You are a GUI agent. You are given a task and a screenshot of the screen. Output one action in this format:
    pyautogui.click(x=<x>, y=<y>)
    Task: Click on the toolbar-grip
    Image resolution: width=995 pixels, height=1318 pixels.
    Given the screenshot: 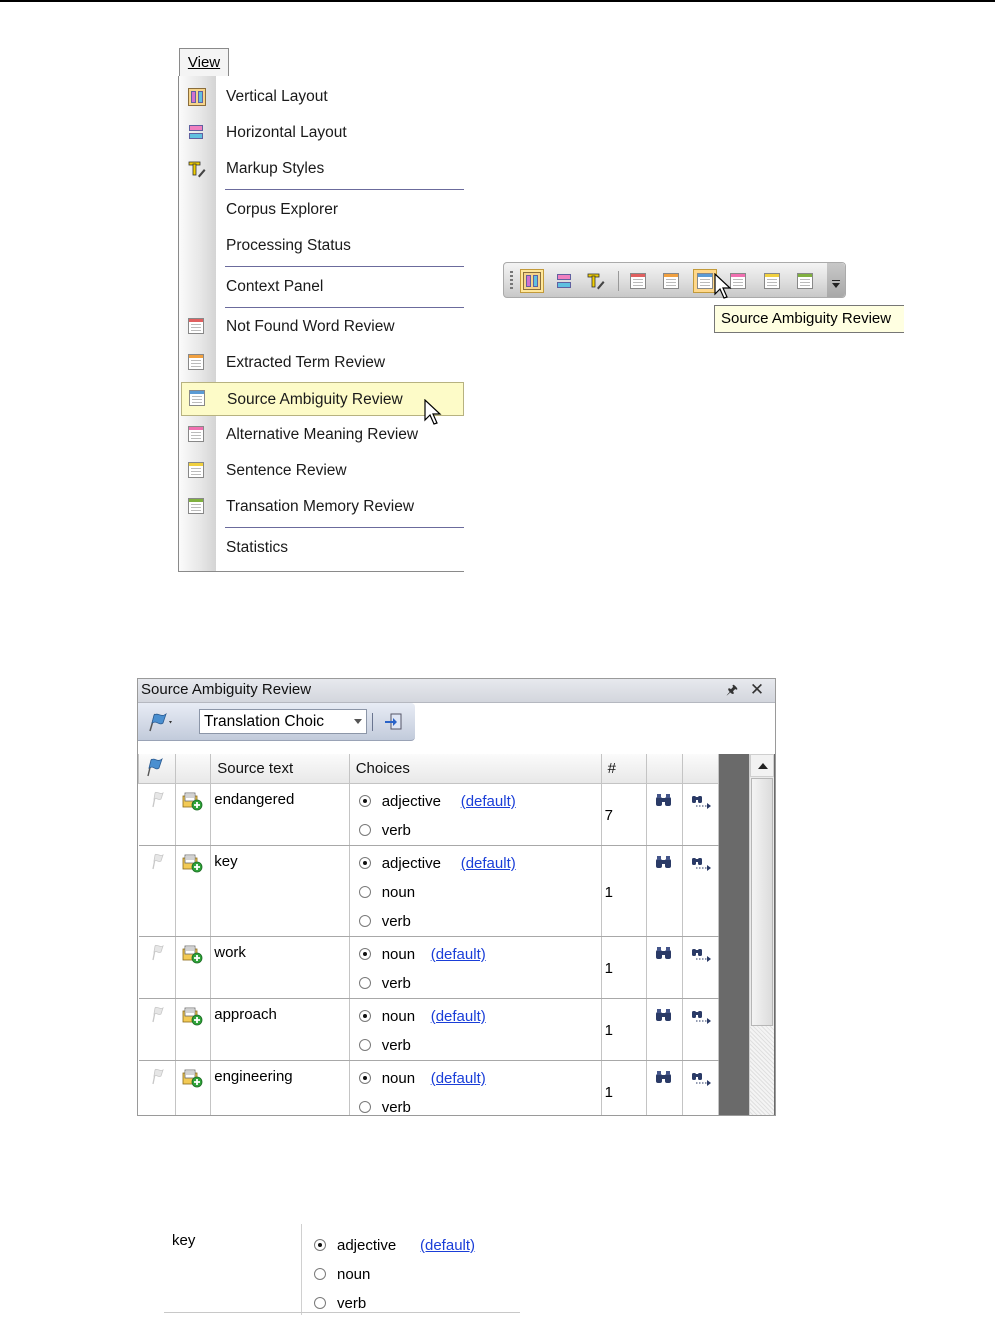 What is the action you would take?
    pyautogui.click(x=511, y=281)
    